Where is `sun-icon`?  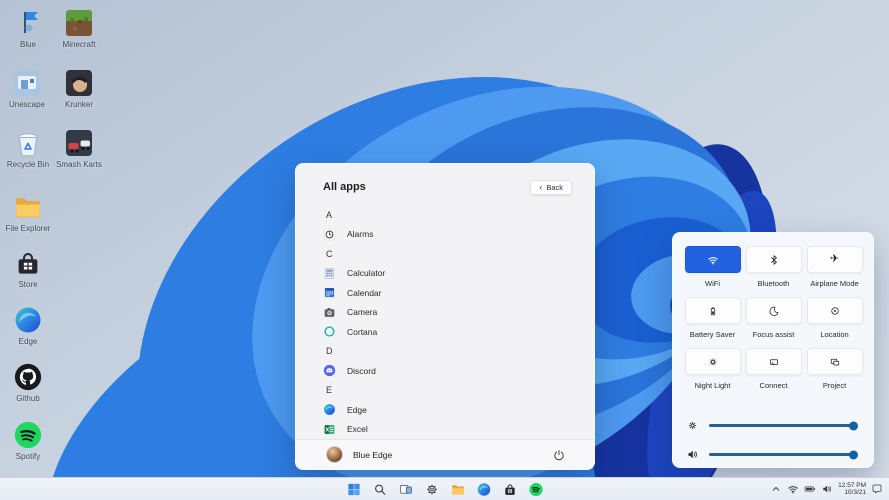 sun-icon is located at coordinates (713, 362).